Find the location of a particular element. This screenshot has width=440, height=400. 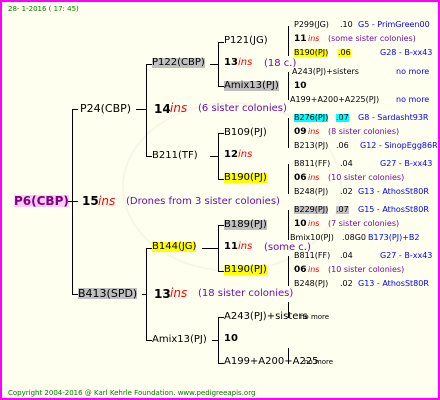

gen4-val-3: .06 is located at coordinates (344, 52).